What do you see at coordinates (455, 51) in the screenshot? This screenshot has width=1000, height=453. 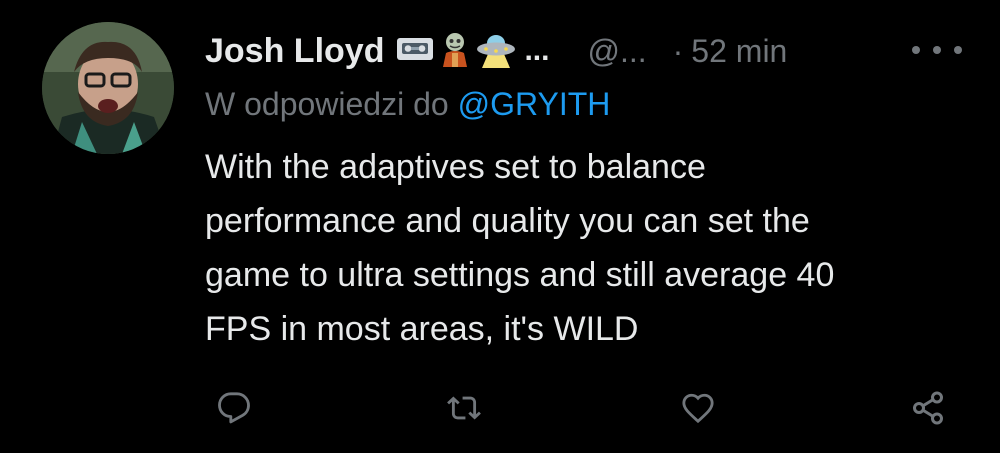 I see `zombie-icon` at bounding box center [455, 51].